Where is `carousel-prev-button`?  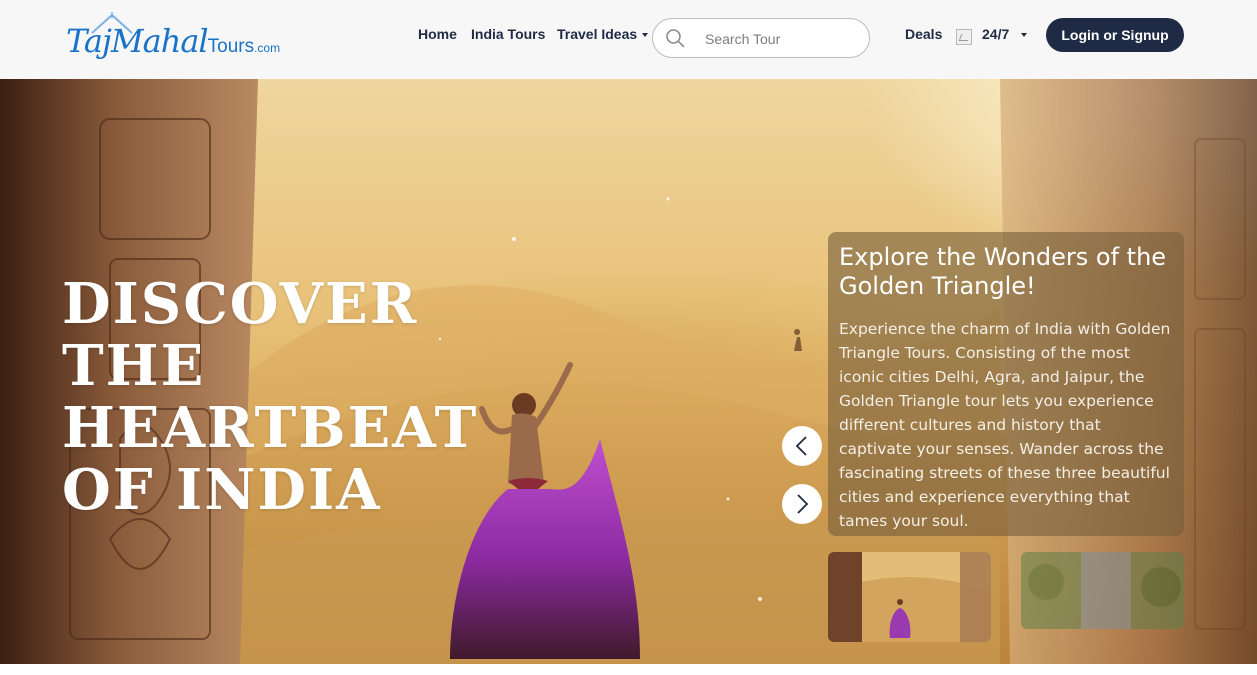
carousel-prev-button is located at coordinates (802, 446).